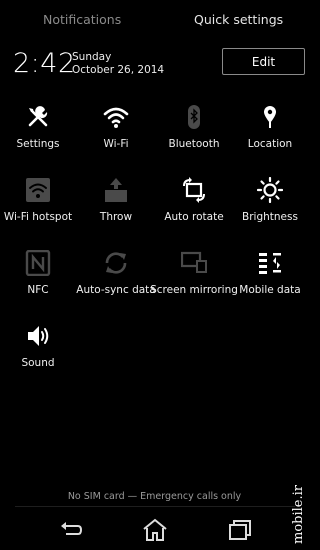 This screenshot has height=550, width=320. What do you see at coordinates (270, 207) in the screenshot?
I see `tile-brightness: Brightness` at bounding box center [270, 207].